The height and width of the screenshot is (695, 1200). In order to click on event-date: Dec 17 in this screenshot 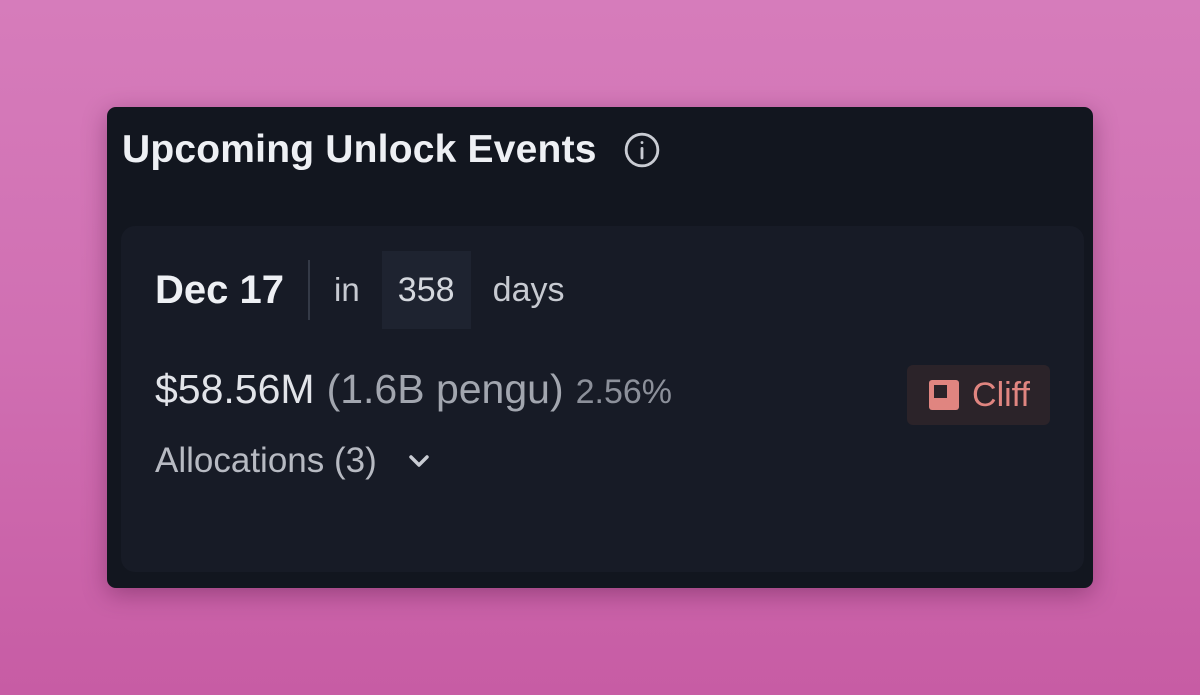, I will do `click(219, 289)`.